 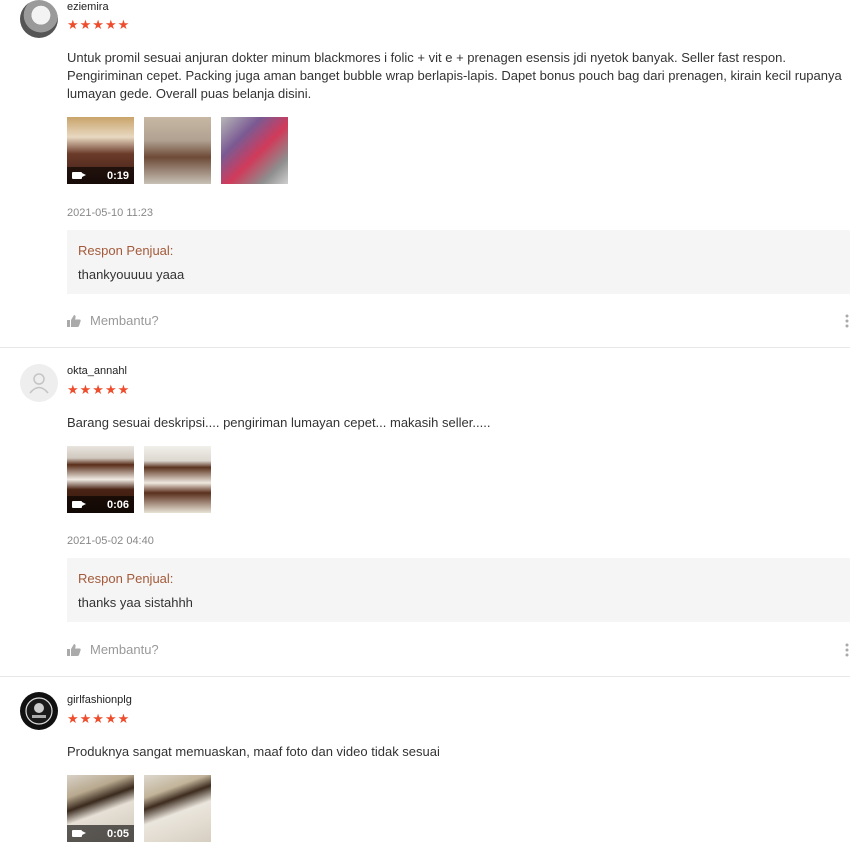 What do you see at coordinates (131, 274) in the screenshot?
I see `seller-response-text: thankyouuuu yaaa` at bounding box center [131, 274].